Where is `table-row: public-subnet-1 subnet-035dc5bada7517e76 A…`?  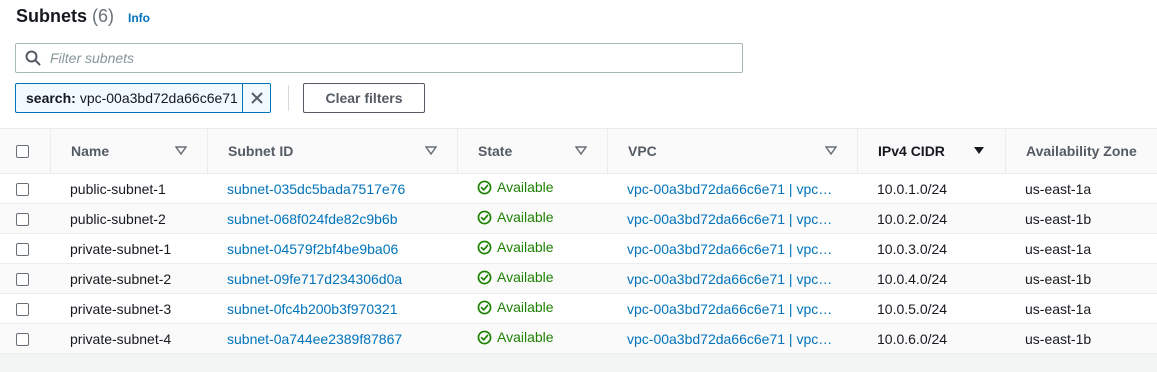
table-row: public-subnet-1 subnet-035dc5bada7517e76 A… is located at coordinates (578, 189).